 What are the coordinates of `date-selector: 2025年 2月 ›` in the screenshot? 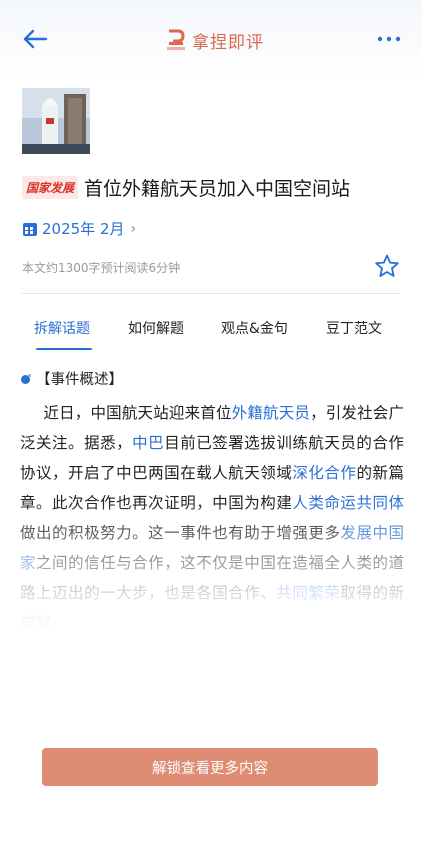 It's located at (79, 228).